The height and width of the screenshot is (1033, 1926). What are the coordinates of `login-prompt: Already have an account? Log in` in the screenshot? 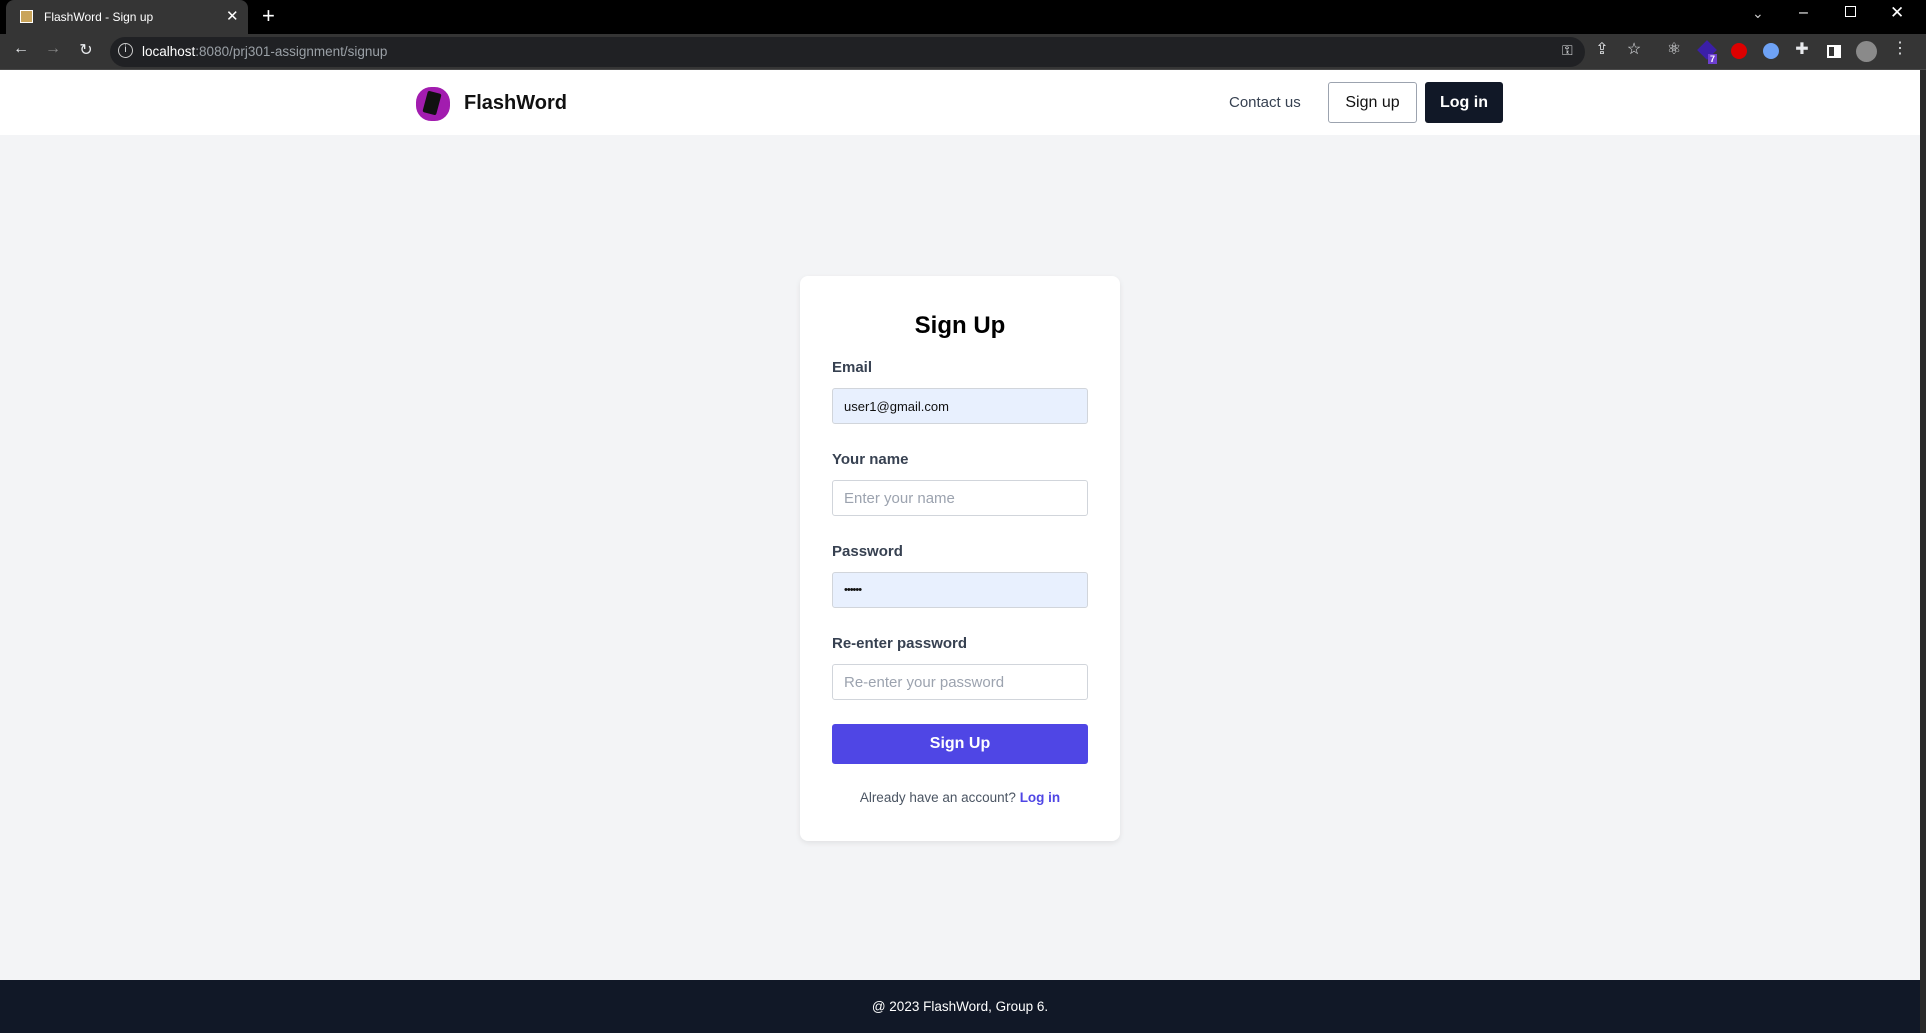 It's located at (960, 797).